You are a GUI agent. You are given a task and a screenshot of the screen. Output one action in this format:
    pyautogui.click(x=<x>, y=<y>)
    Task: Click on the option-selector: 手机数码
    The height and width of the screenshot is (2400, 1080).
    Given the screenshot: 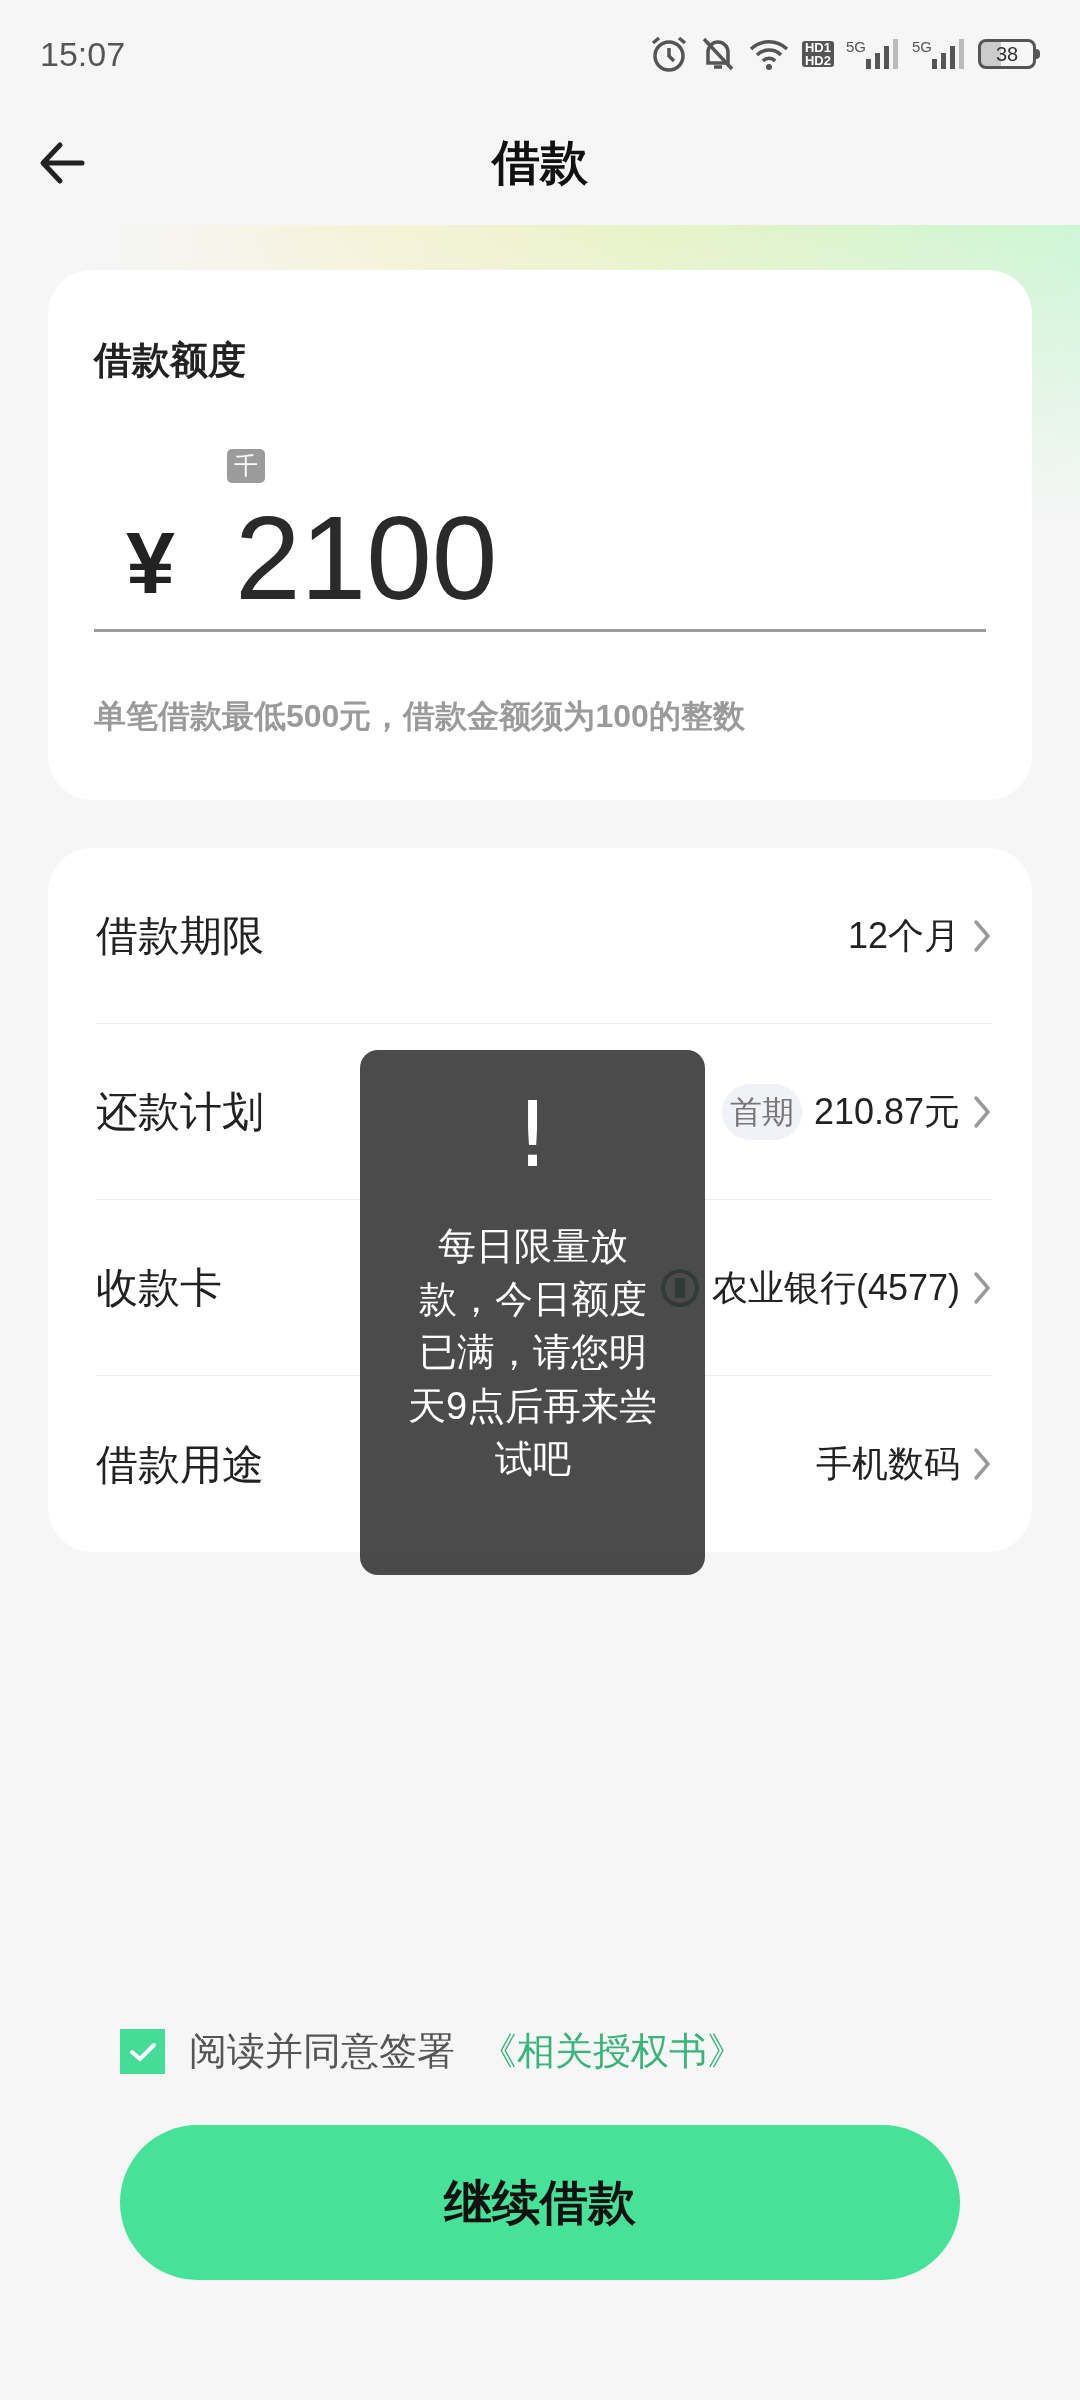 What is the action you would take?
    pyautogui.click(x=904, y=1464)
    